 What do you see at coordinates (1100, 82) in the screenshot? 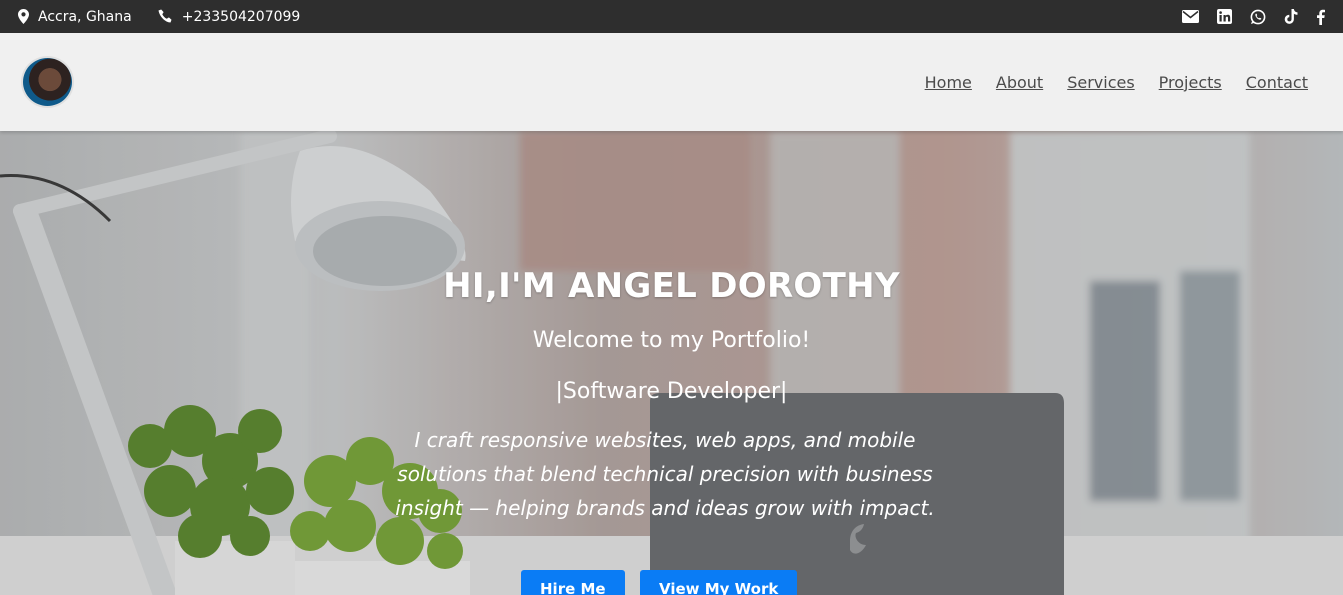
I see `nav-services: Services` at bounding box center [1100, 82].